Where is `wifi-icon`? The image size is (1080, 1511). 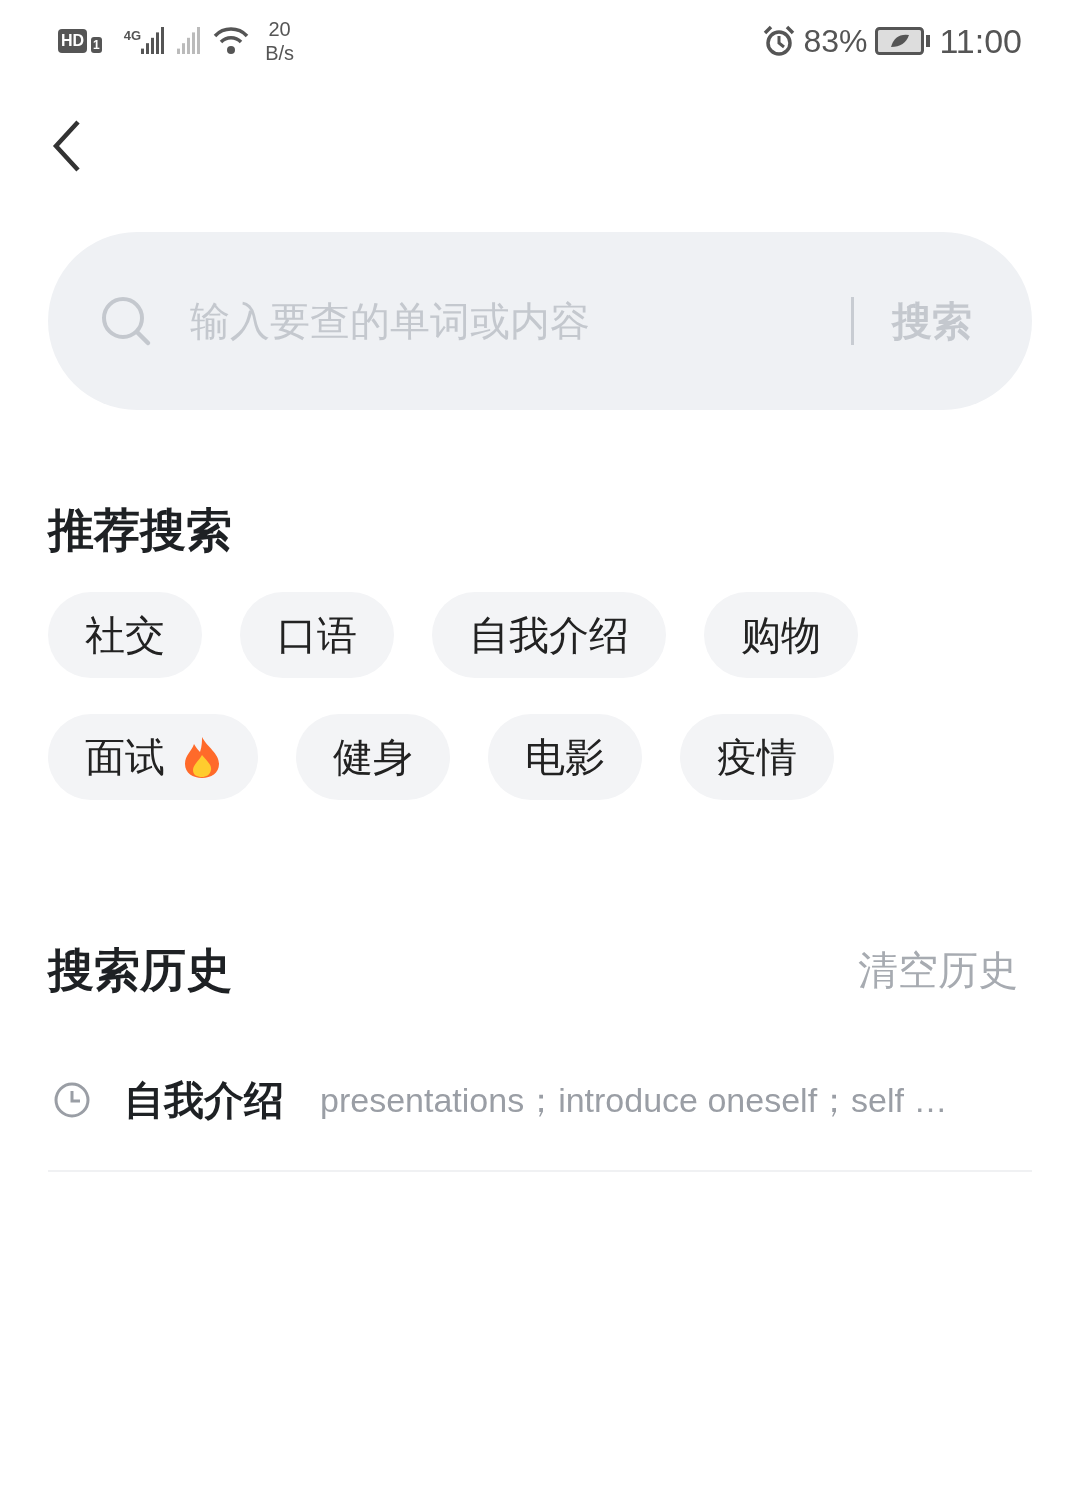 wifi-icon is located at coordinates (231, 41).